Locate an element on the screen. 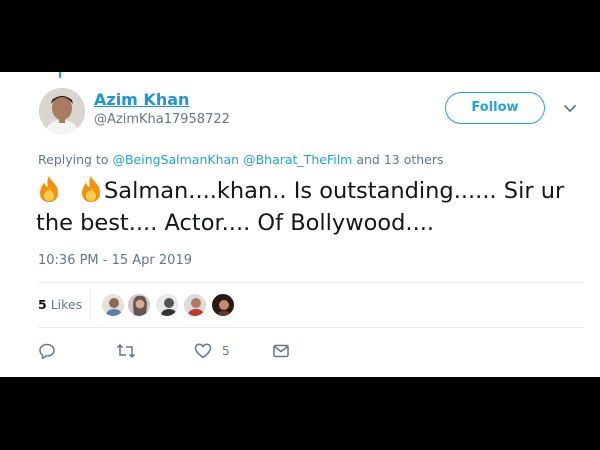  heart-icon is located at coordinates (203, 351).